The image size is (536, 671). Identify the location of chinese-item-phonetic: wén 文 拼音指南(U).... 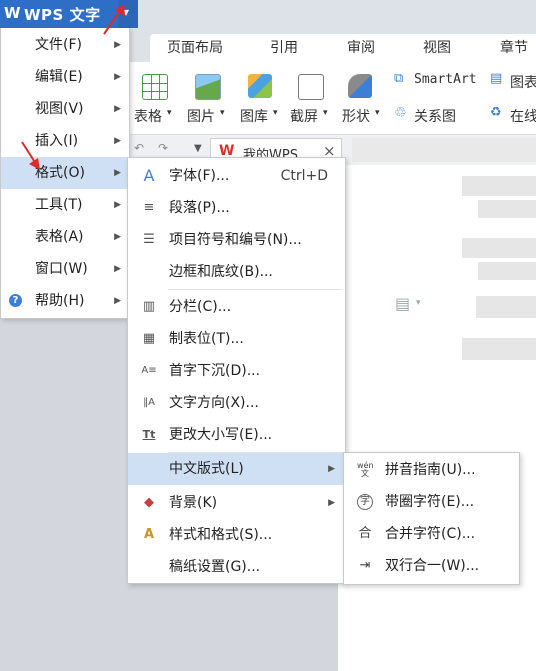
(431, 470).